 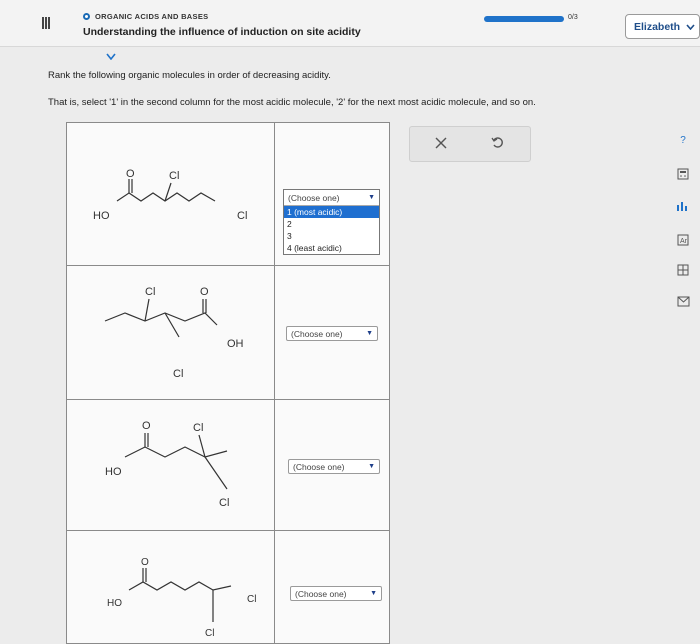 What do you see at coordinates (657, 26) in the screenshot?
I see `user-name: Elizabeth` at bounding box center [657, 26].